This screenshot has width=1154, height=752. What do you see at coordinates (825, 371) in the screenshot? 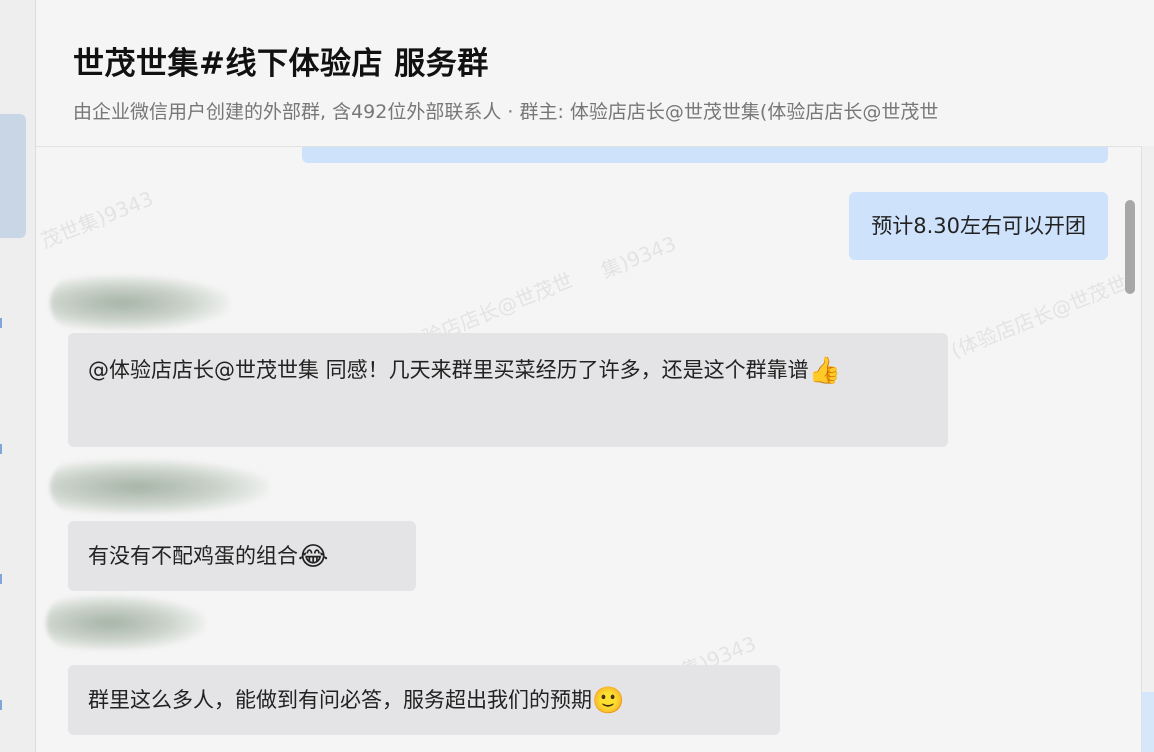
I see `thumbs-up-icon: 👍` at bounding box center [825, 371].